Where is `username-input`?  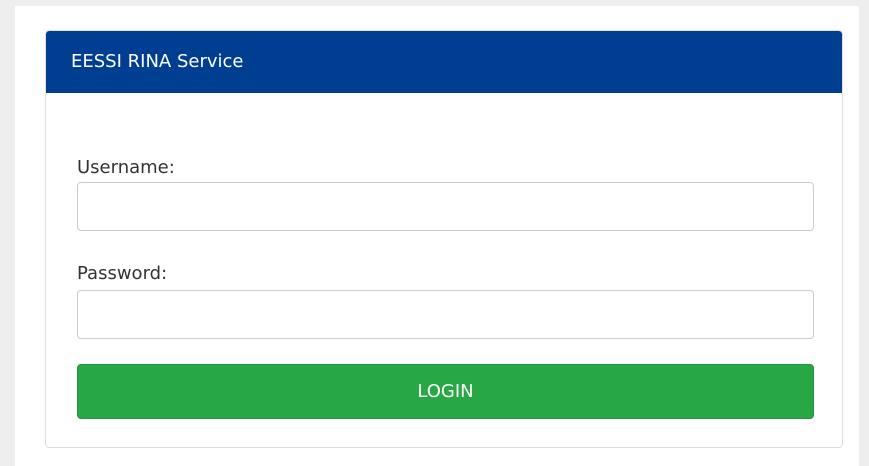 username-input is located at coordinates (445, 206).